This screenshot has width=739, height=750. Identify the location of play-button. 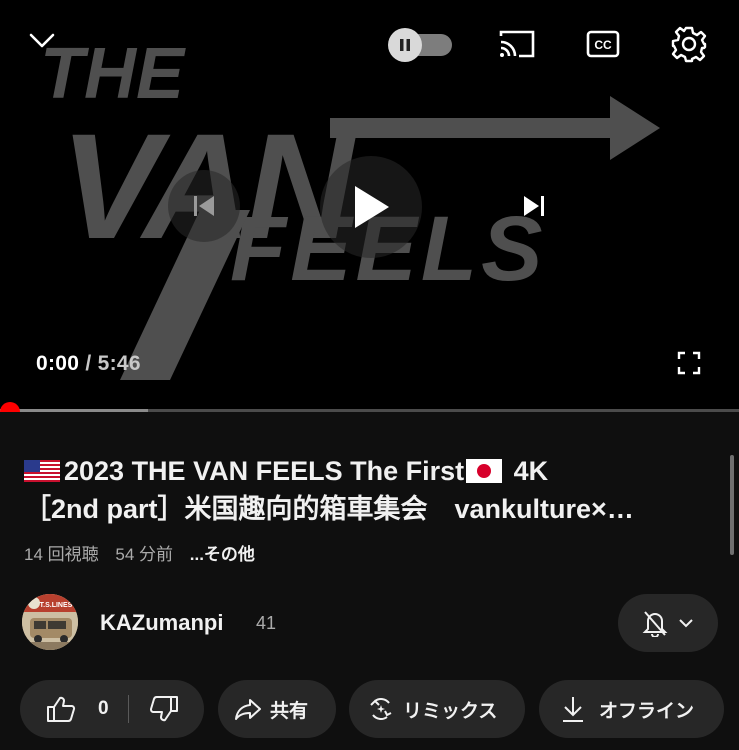
(371, 207).